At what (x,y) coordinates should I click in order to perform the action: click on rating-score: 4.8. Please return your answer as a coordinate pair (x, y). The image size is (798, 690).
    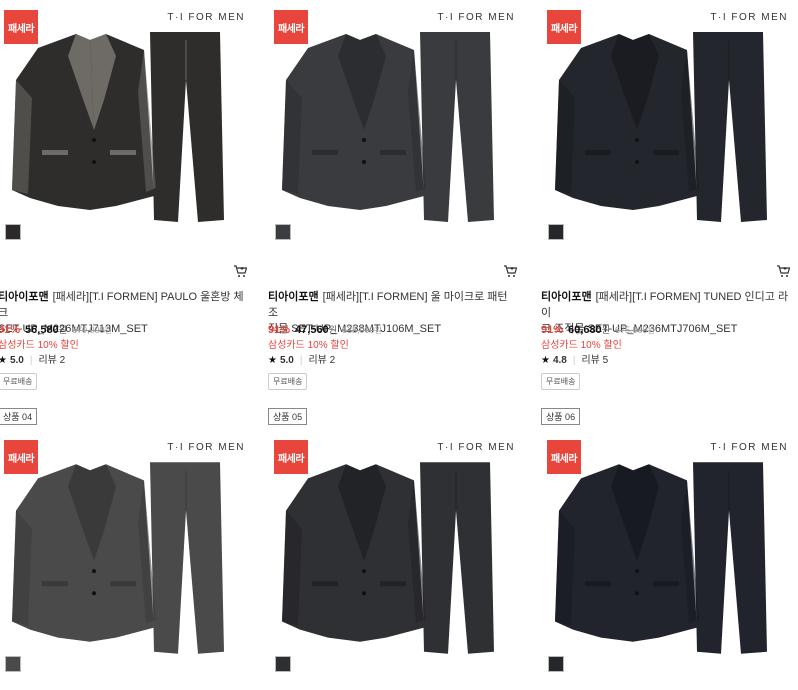
    Looking at the image, I should click on (559, 360).